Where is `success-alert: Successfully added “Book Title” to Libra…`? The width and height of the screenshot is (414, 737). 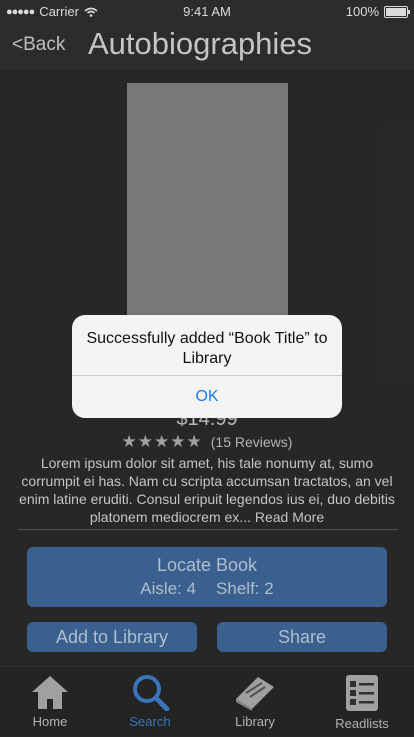 success-alert: Successfully added “Book Title” to Libra… is located at coordinates (207, 366).